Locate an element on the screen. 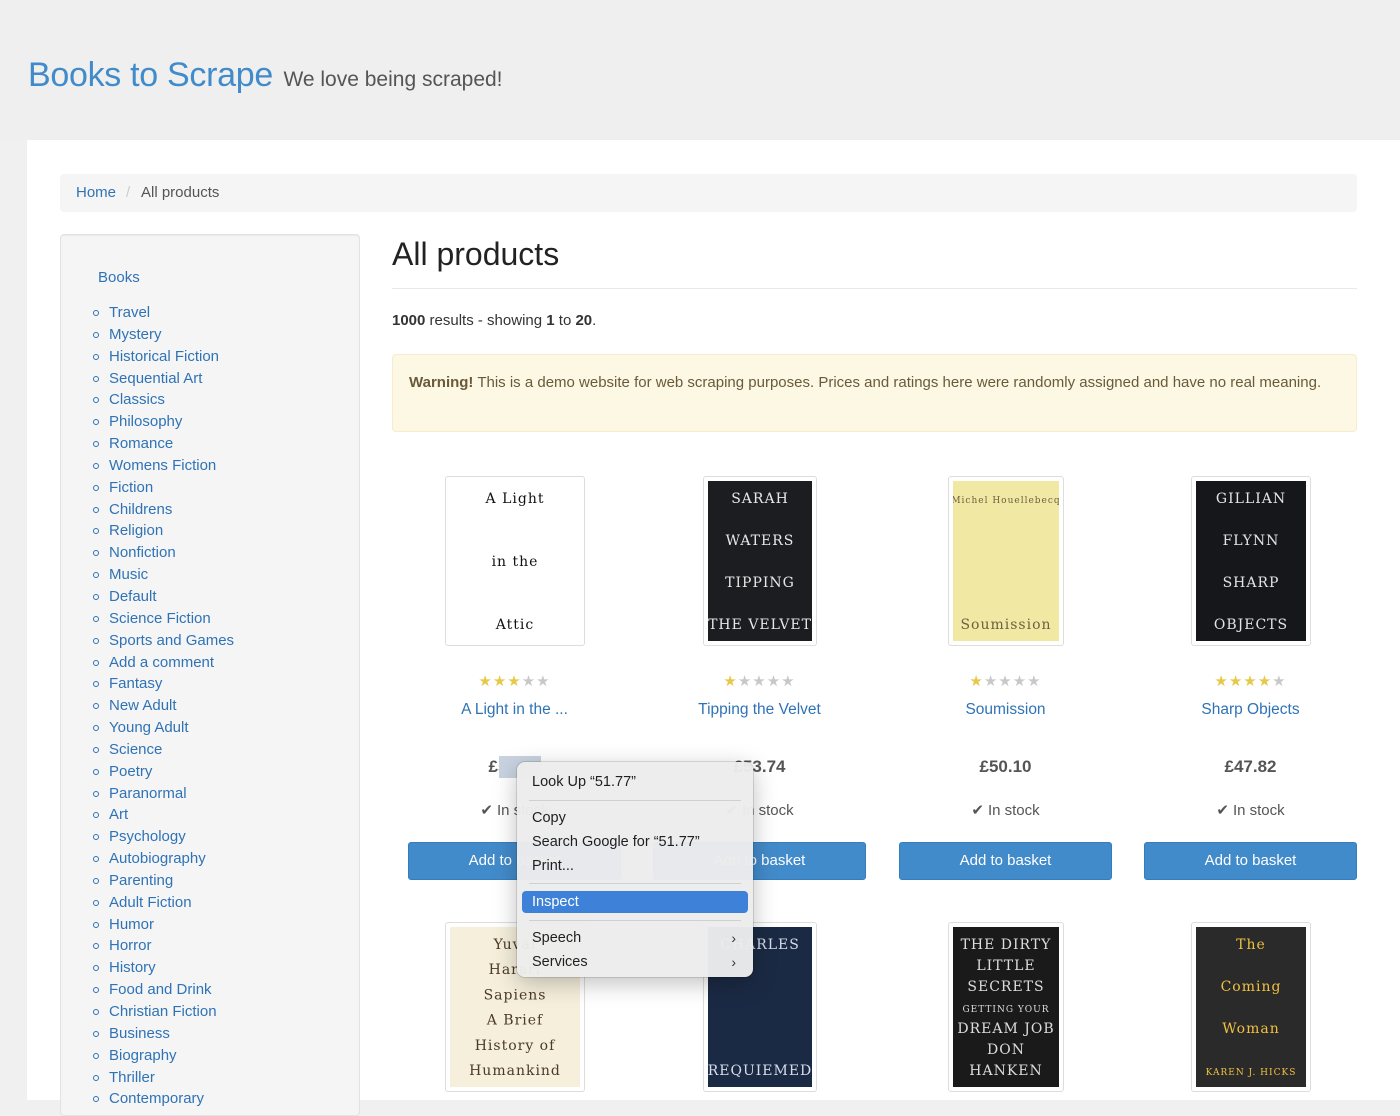 The width and height of the screenshot is (1400, 1116). category-link: Sequential Art is located at coordinates (155, 378).